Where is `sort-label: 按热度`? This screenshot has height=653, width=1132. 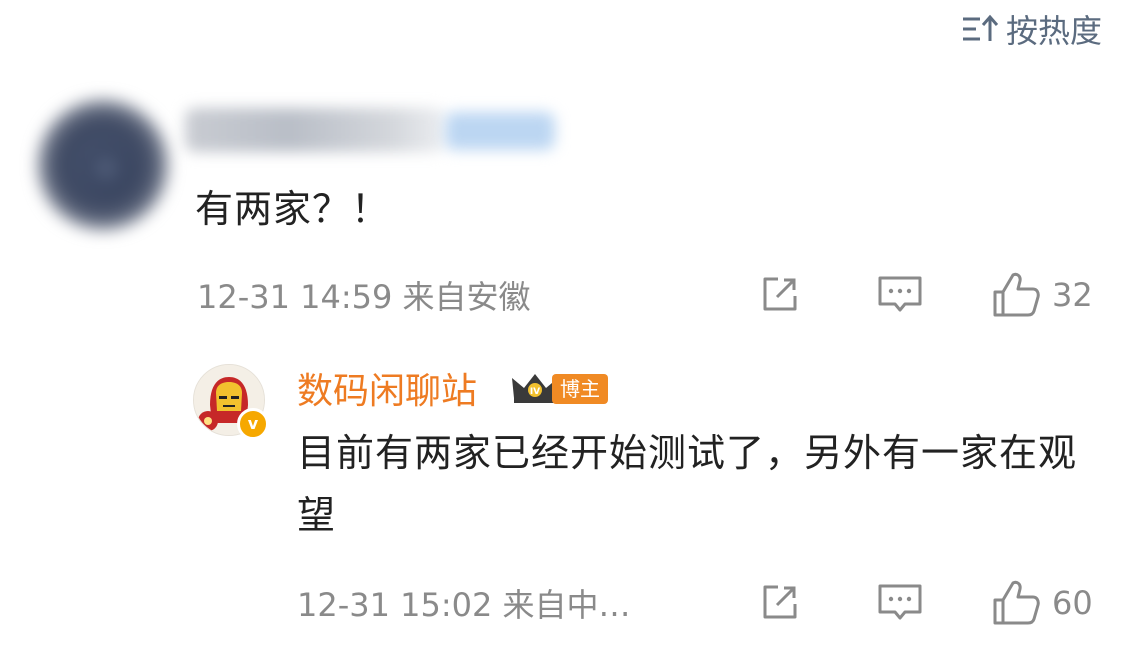 sort-label: 按热度 is located at coordinates (1053, 31).